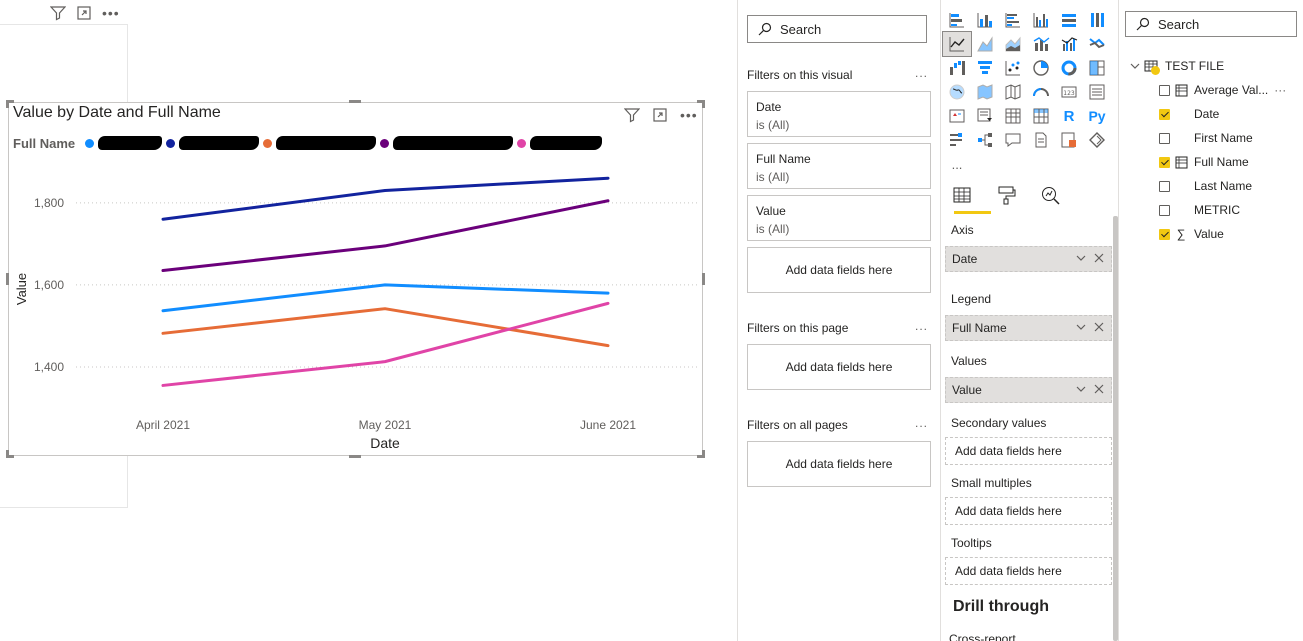  What do you see at coordinates (1013, 44) in the screenshot?
I see `stacked-area-chart-icon` at bounding box center [1013, 44].